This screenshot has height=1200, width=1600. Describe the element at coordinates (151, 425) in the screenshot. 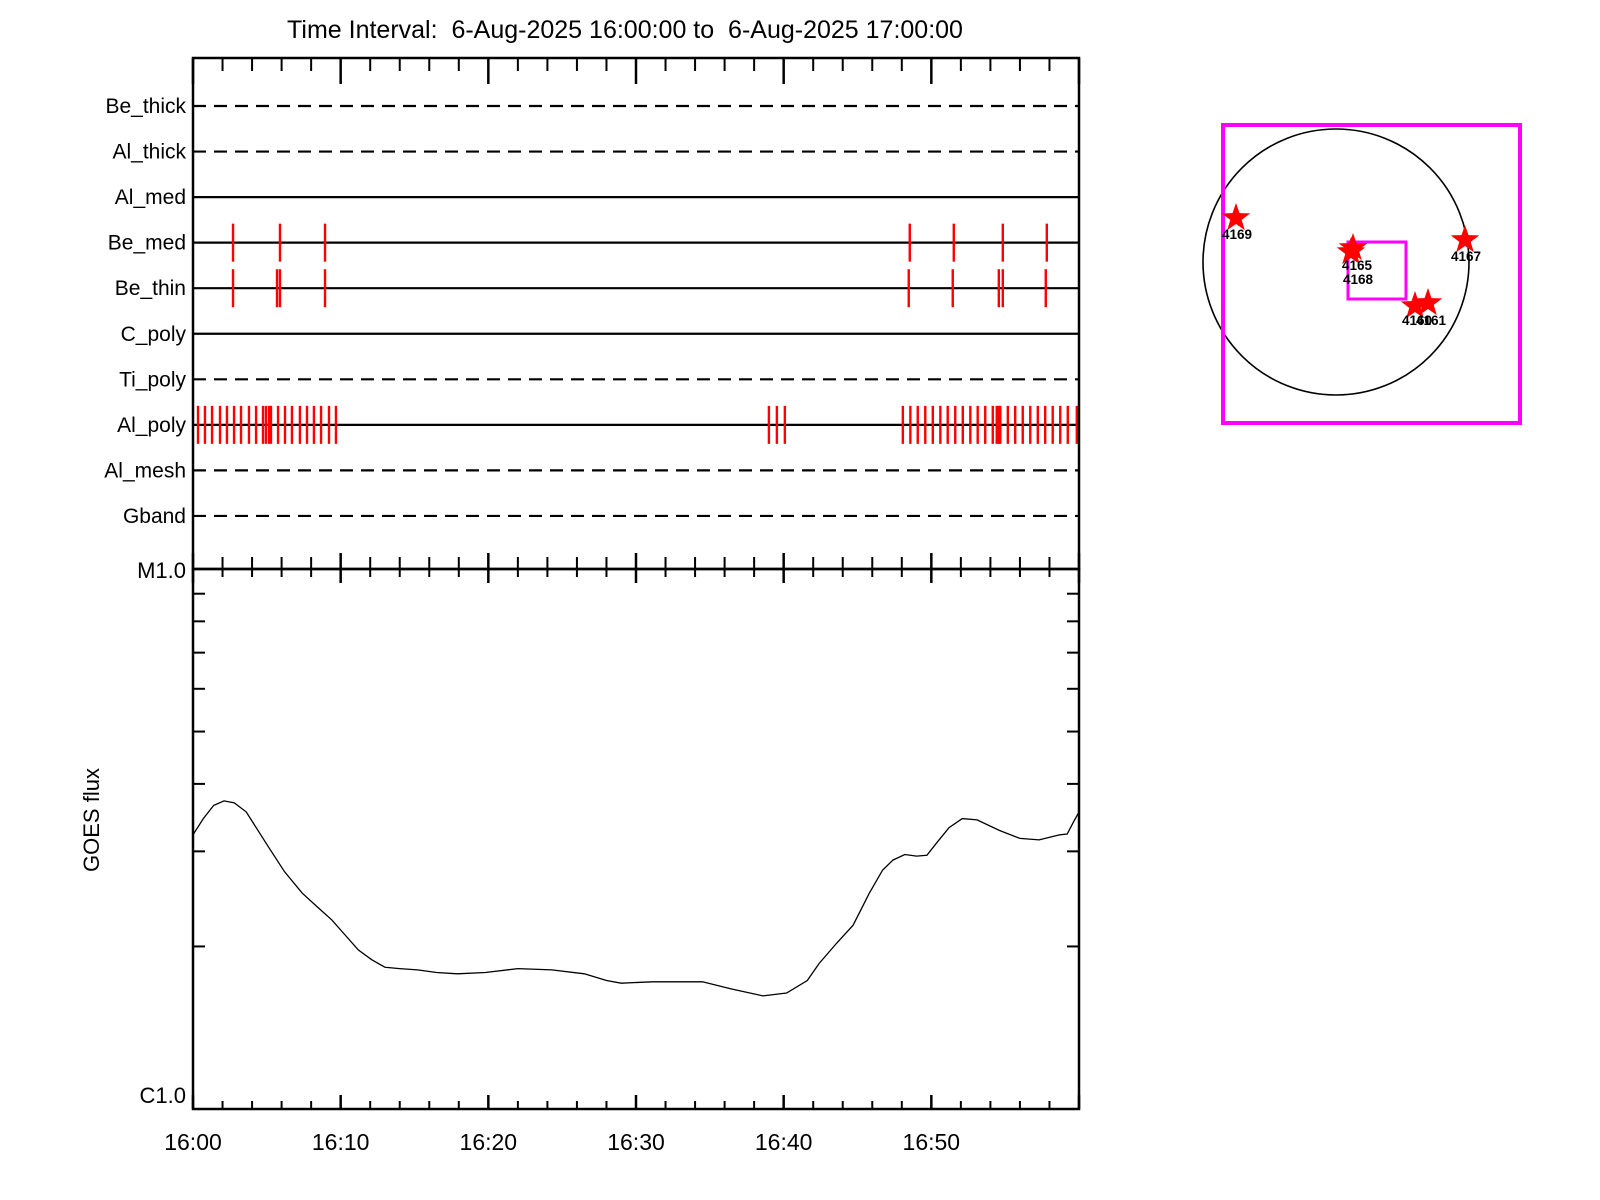

I see `filter-row-label: Al_poly` at that location.